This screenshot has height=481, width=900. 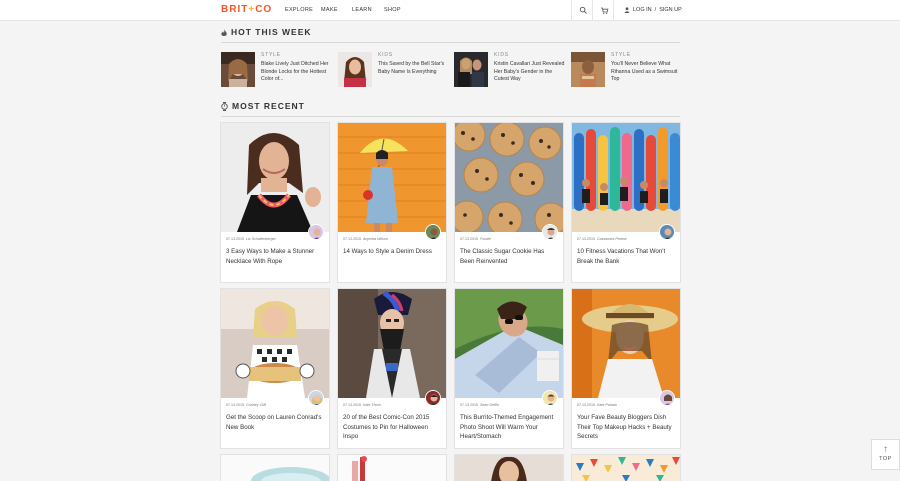 What do you see at coordinates (299, 10) in the screenshot?
I see `nav-explore: EXPLORE` at bounding box center [299, 10].